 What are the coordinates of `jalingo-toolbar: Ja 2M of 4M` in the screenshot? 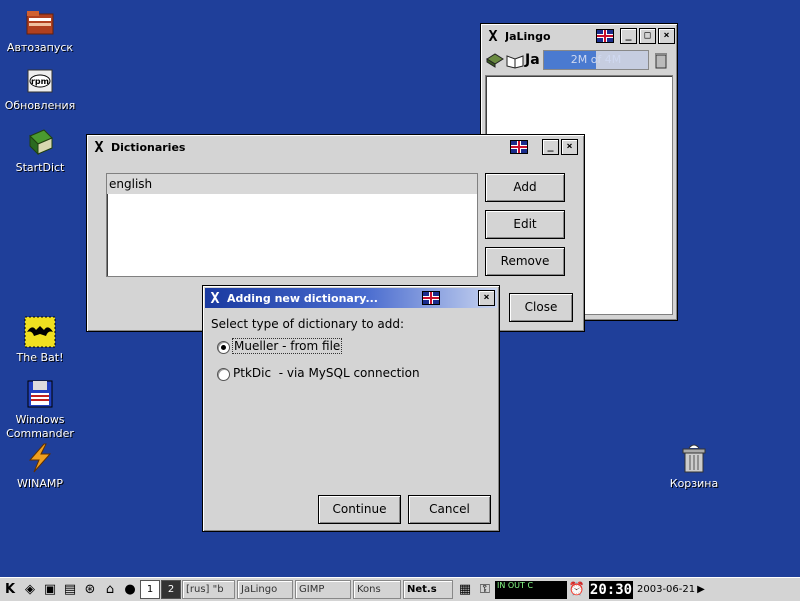 It's located at (579, 60).